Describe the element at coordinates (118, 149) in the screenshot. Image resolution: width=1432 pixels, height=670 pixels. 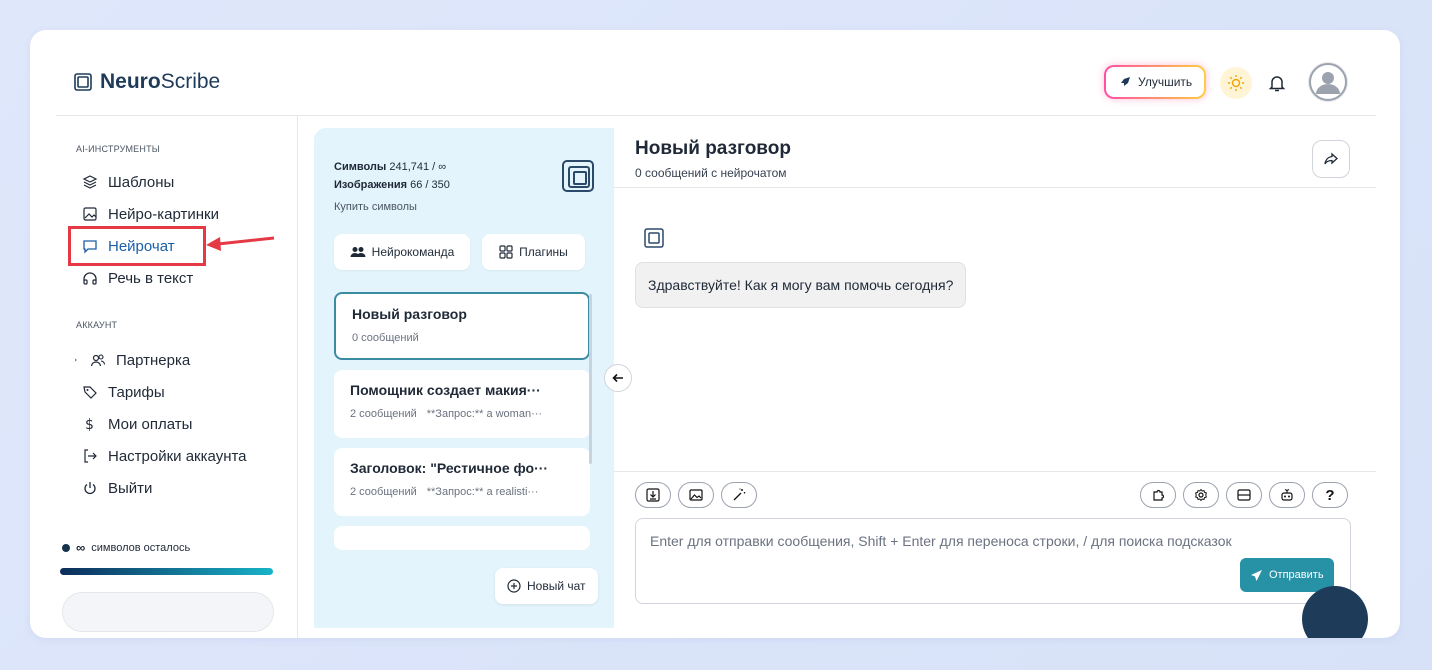
I see `section-label-tools: AI-ИНСТРУМЕНТЫ` at that location.